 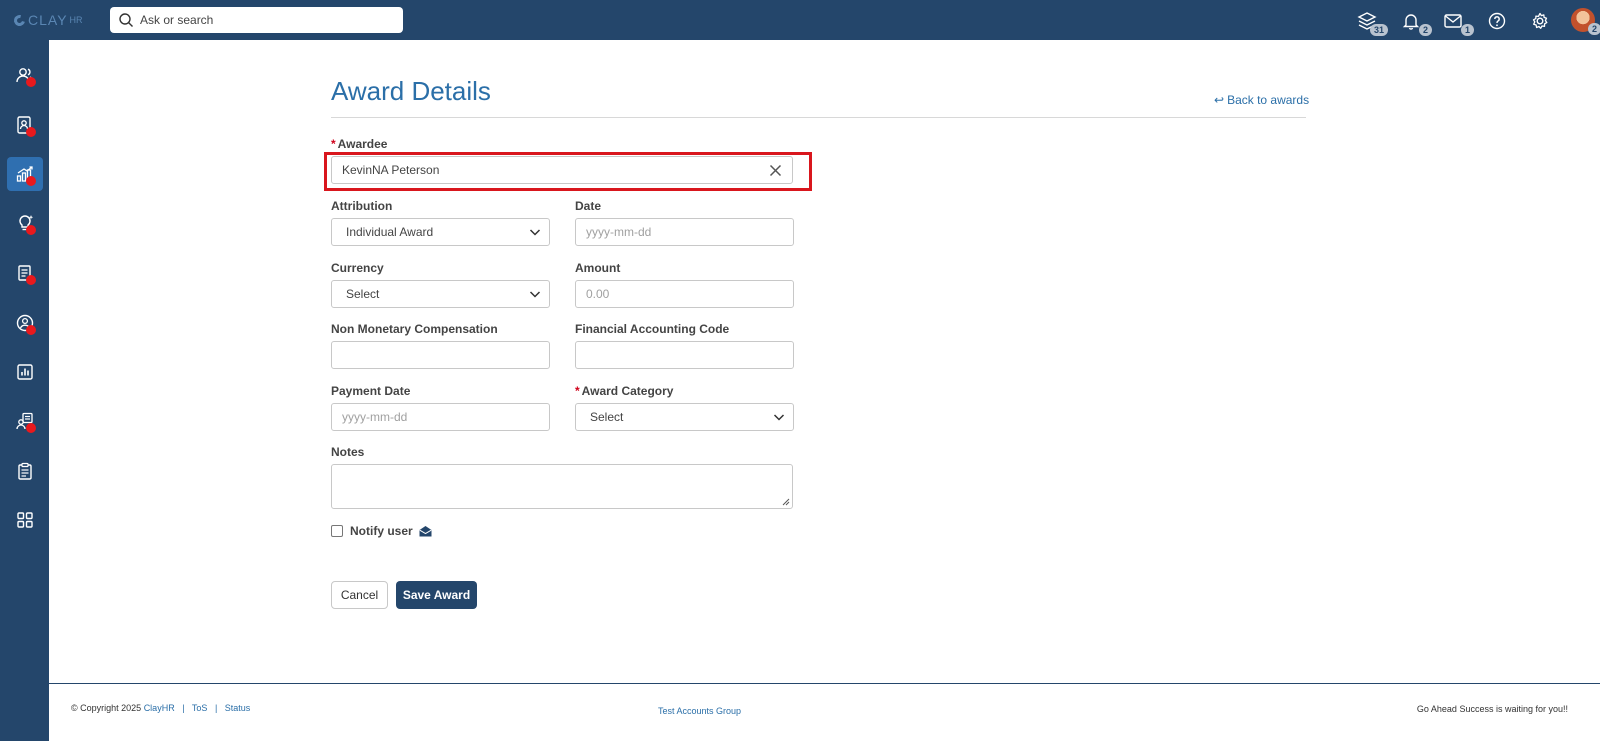 I want to click on gear-icon, so click(x=1540, y=20).